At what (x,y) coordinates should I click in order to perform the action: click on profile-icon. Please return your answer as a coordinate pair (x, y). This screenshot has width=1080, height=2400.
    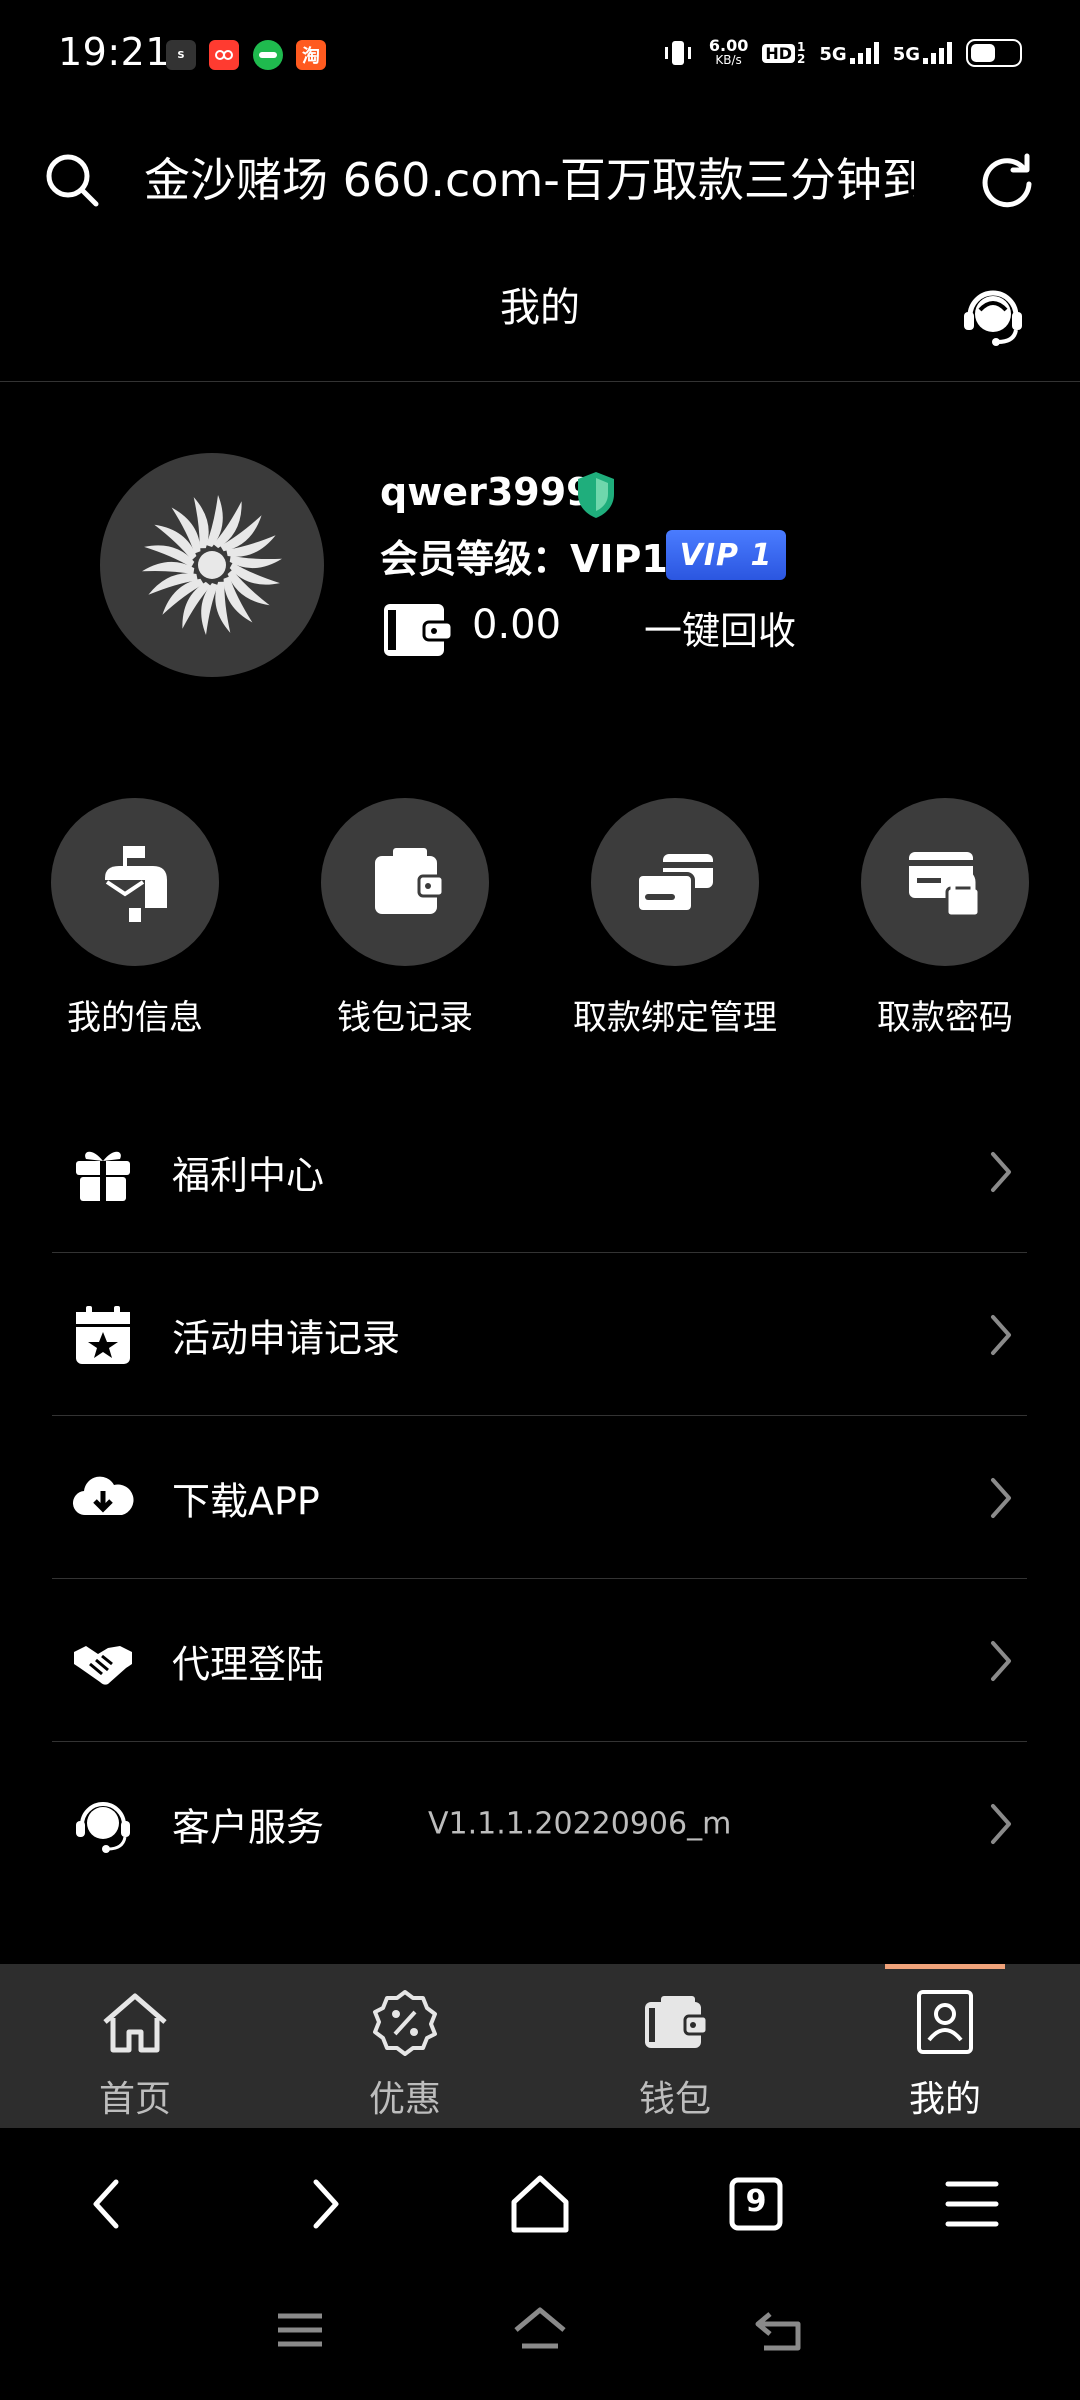
    Looking at the image, I should click on (945, 2022).